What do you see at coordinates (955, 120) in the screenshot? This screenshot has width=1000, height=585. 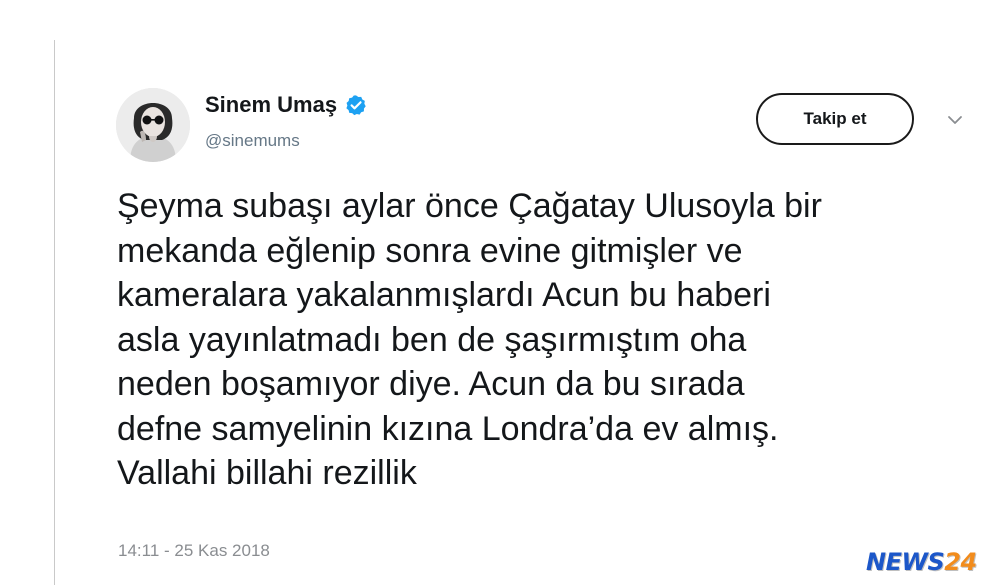 I see `chevron-down-icon` at bounding box center [955, 120].